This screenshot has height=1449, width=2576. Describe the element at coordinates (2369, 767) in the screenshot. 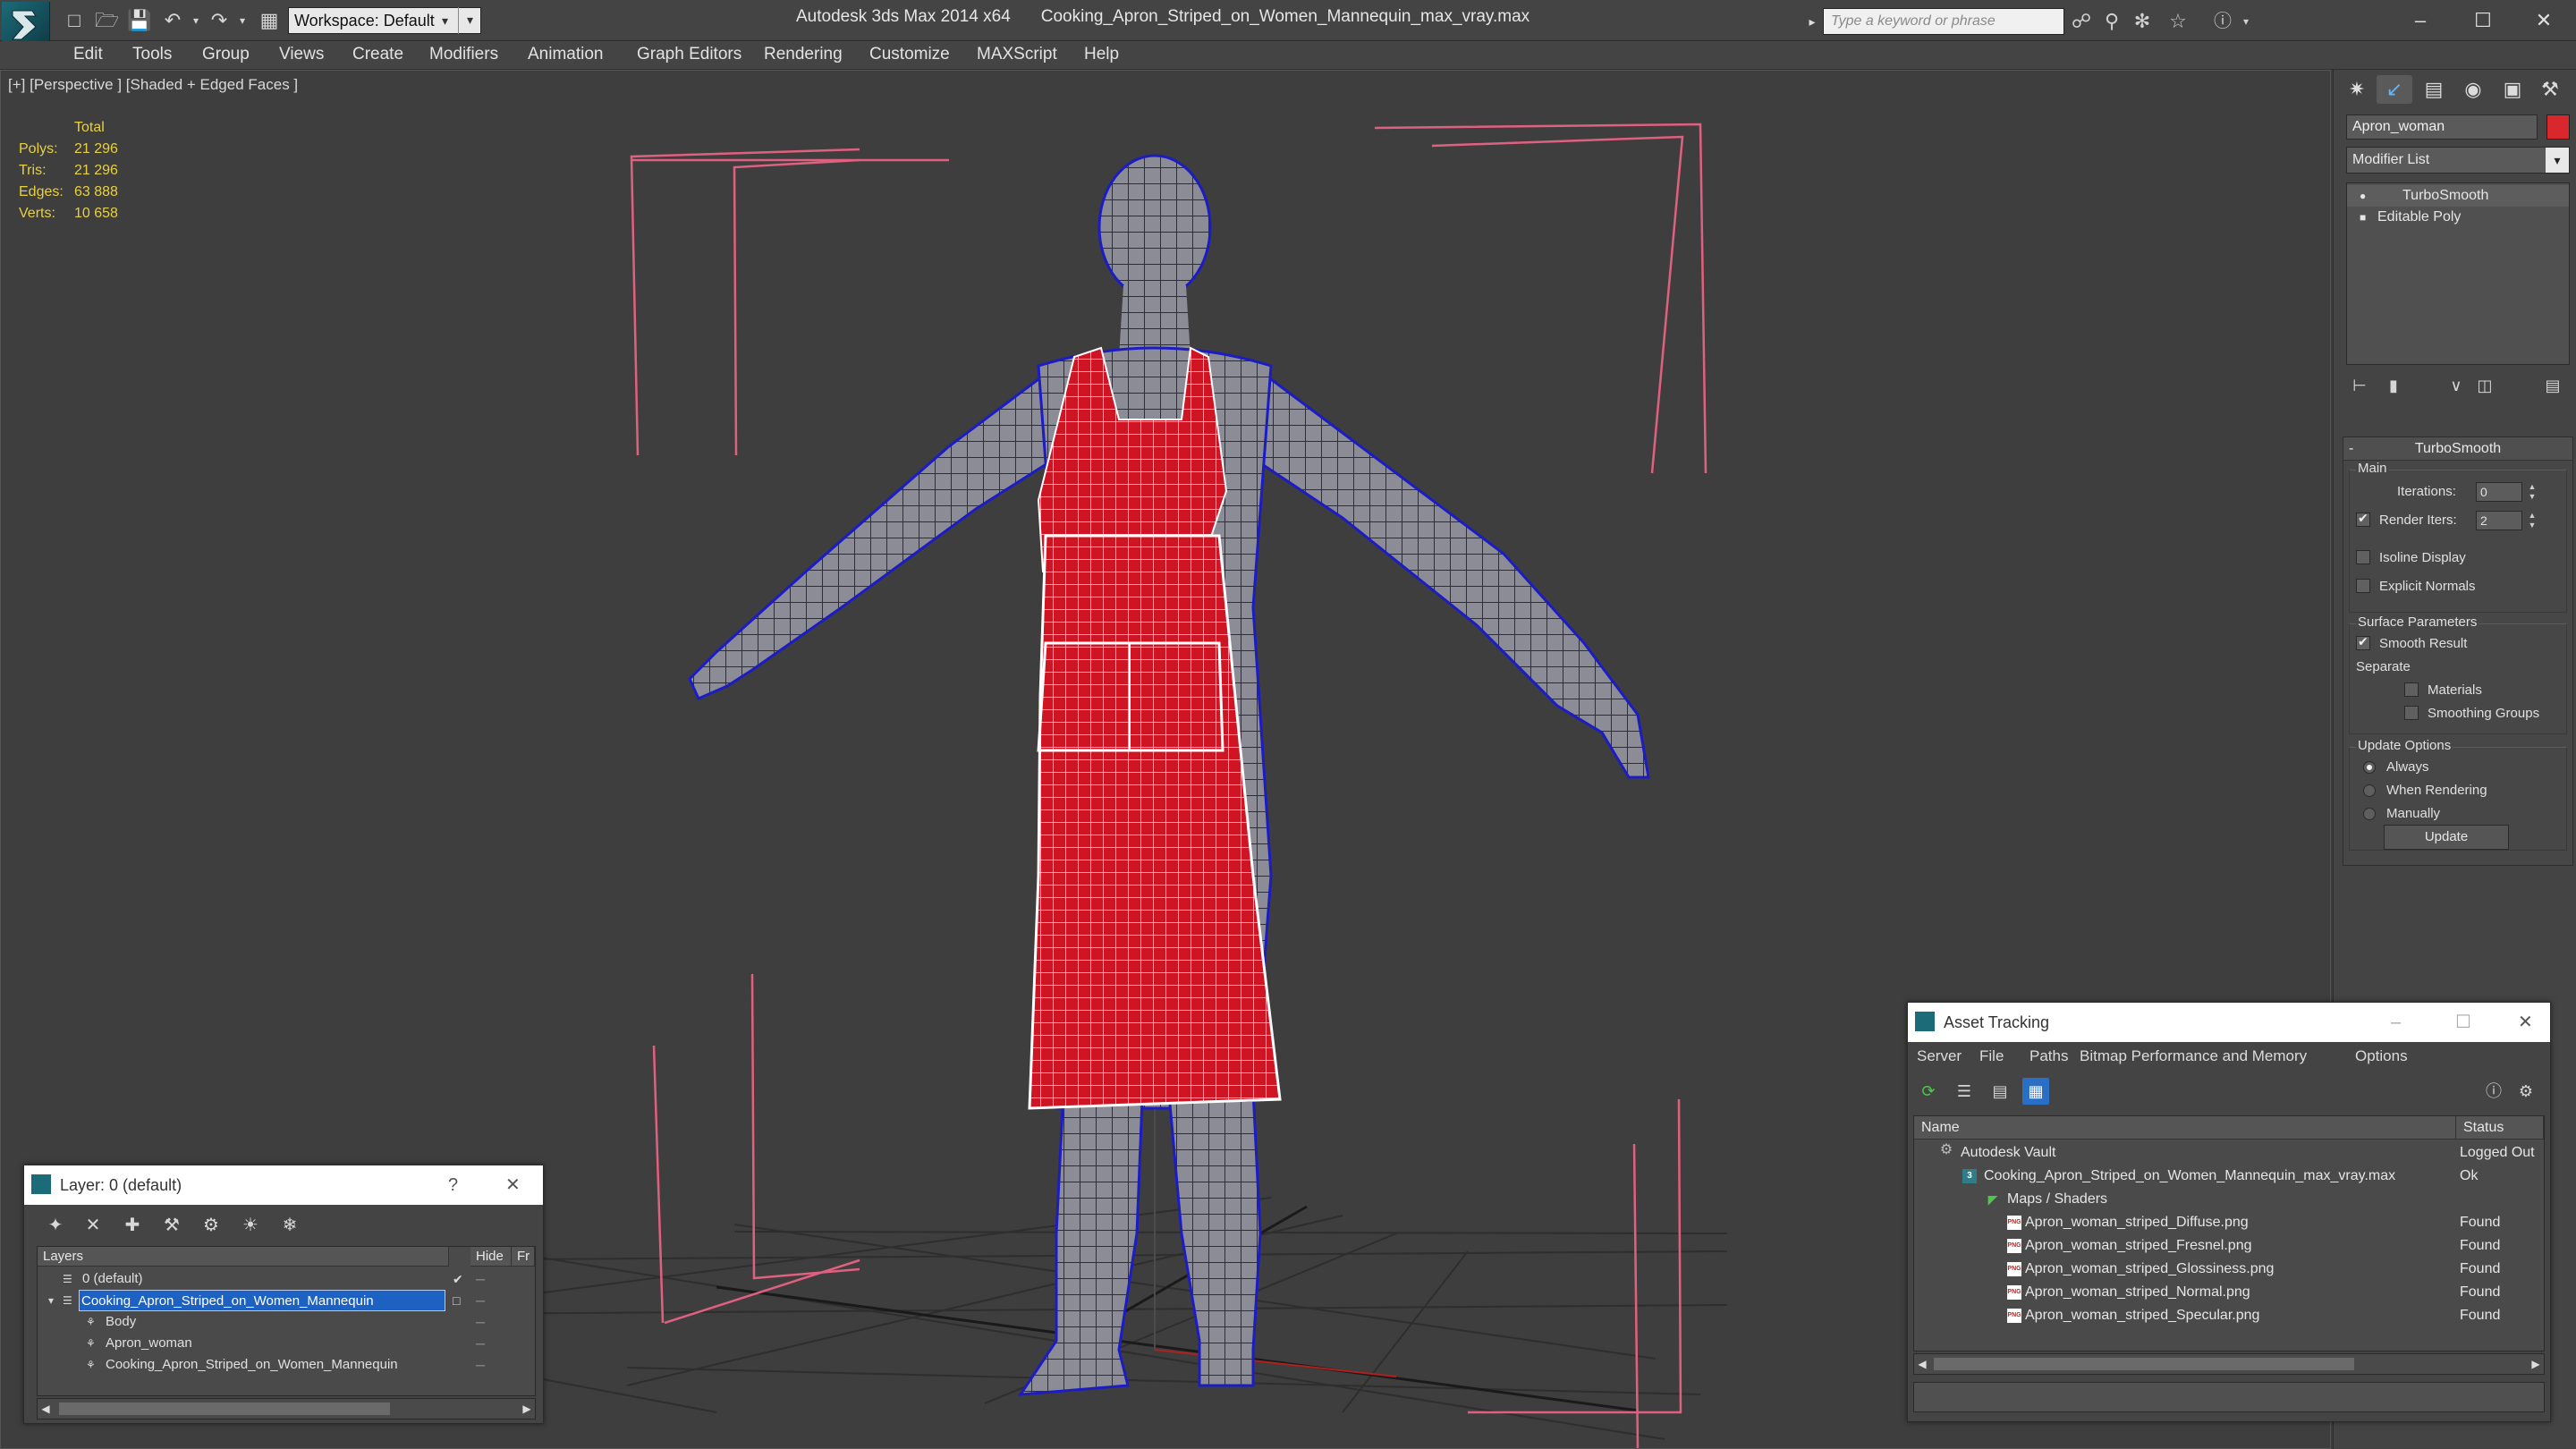

I see `update-always-radio` at that location.